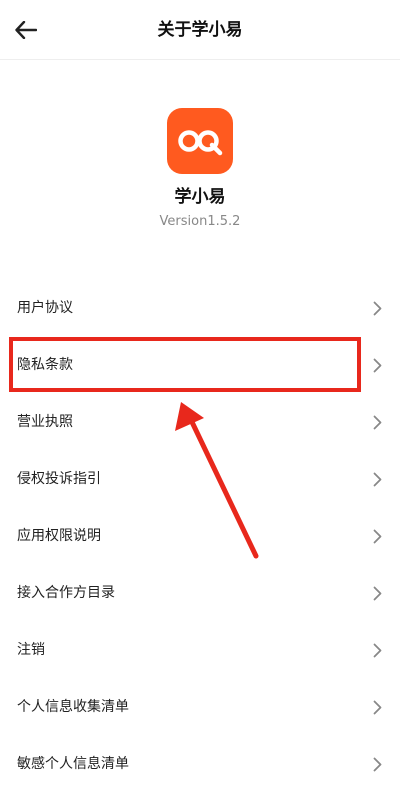  I want to click on menu-item-privacy-terms: 隐私条款, so click(200, 365).